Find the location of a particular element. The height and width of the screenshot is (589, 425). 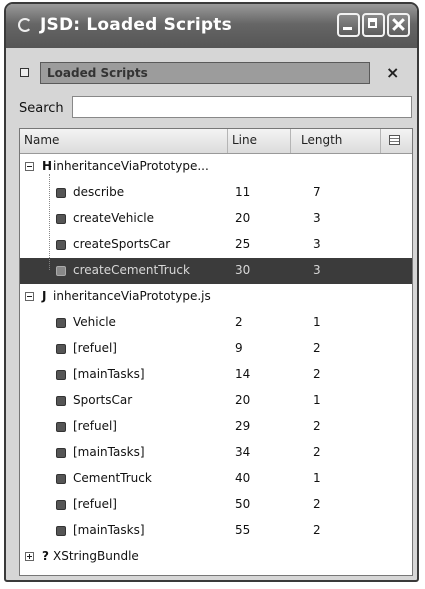

function-name: describe is located at coordinates (99, 192).